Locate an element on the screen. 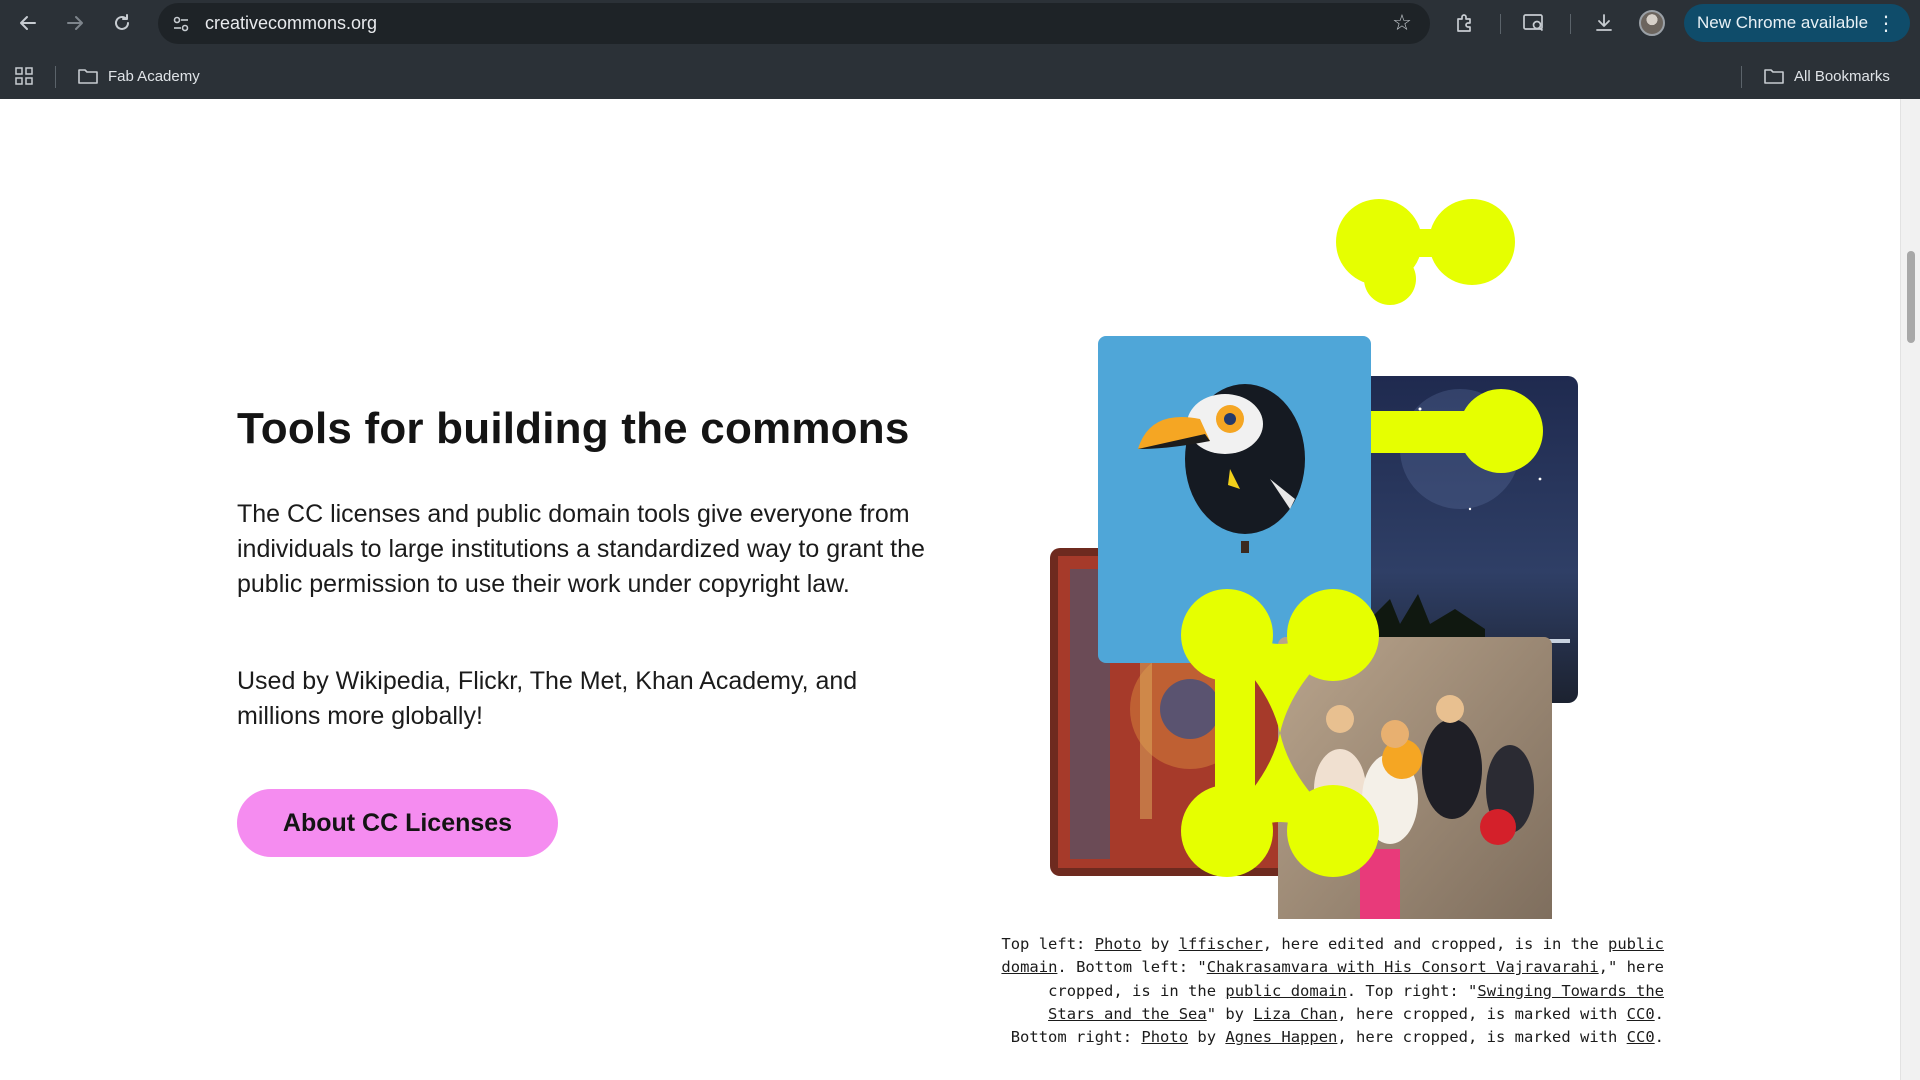 Image resolution: width=1920 pixels, height=1080 pixels. extensions-icon is located at coordinates (1465, 23).